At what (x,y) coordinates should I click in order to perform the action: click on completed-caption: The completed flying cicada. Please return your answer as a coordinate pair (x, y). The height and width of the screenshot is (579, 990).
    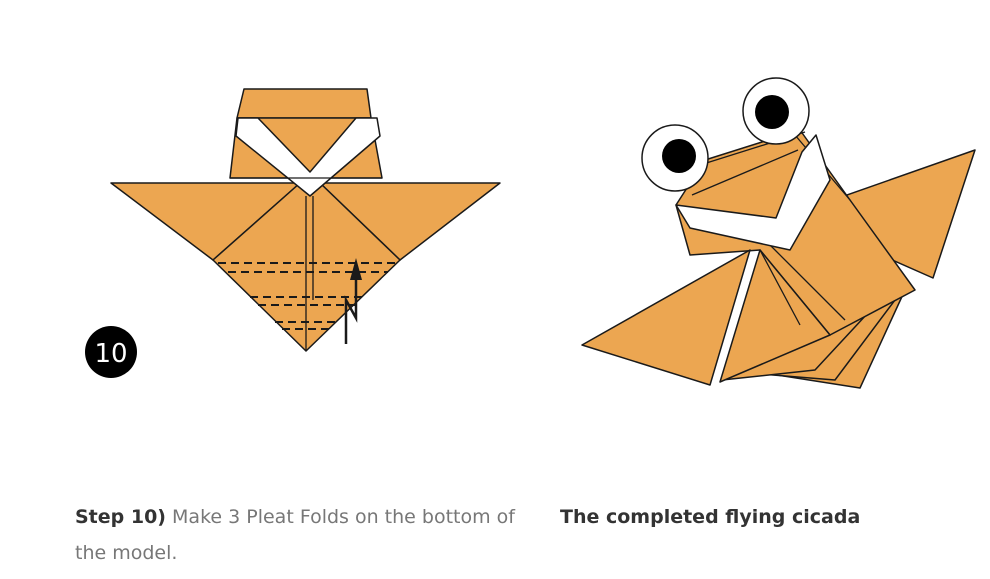
    Looking at the image, I should click on (760, 517).